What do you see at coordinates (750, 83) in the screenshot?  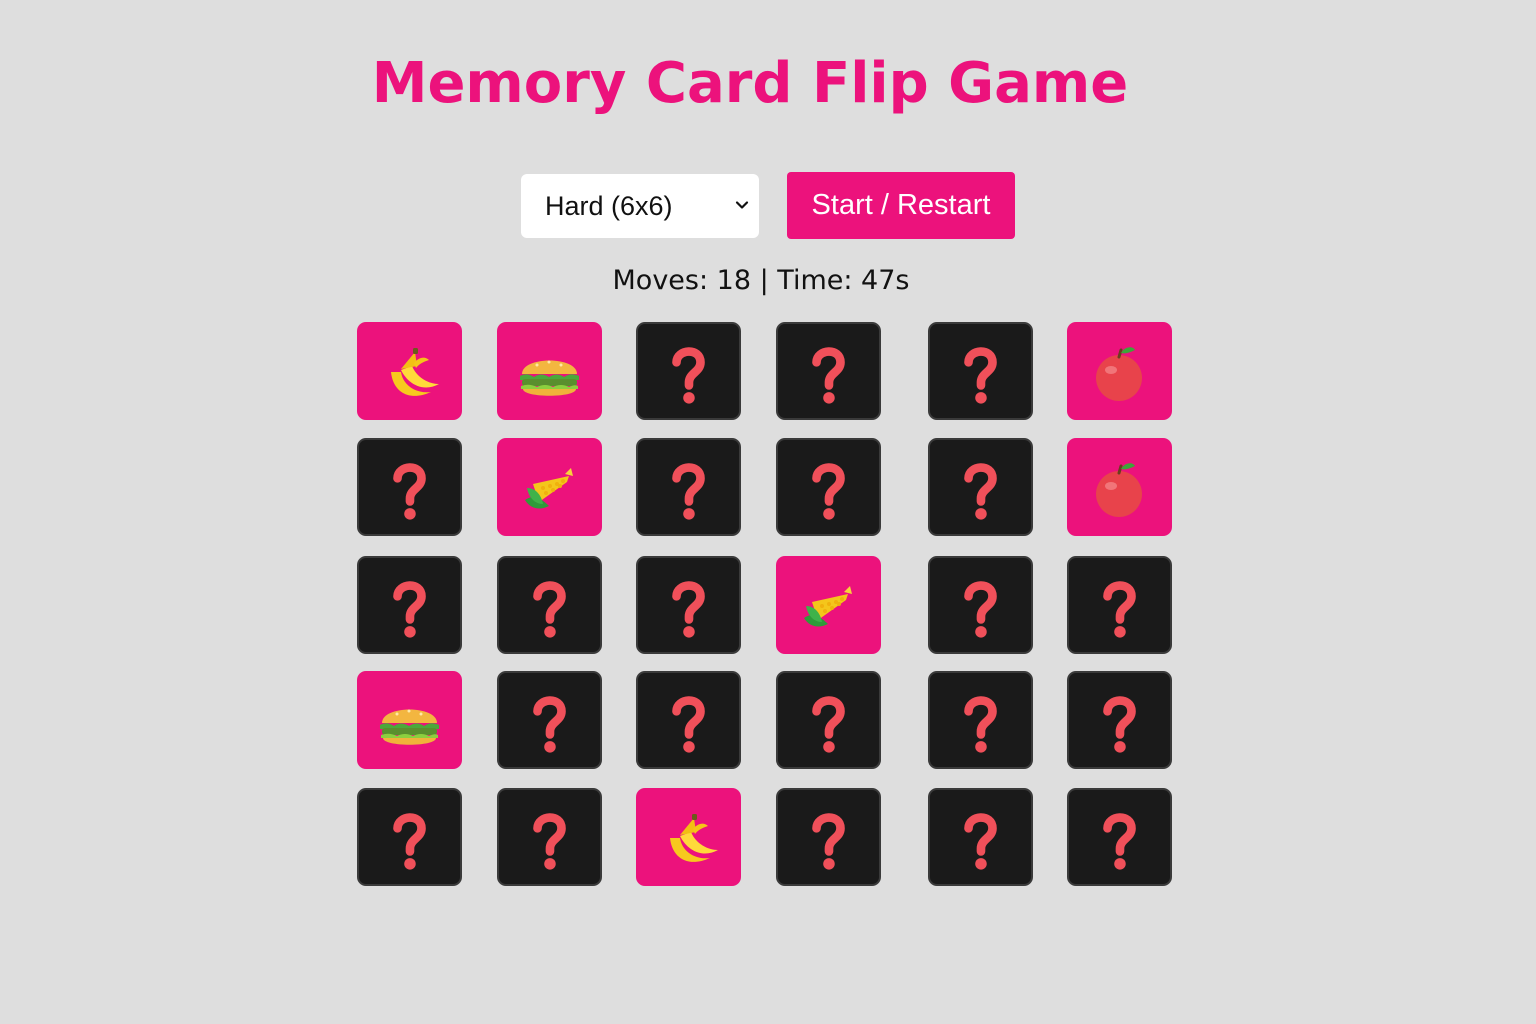 I see `page-title: Memory Card Flip Game` at bounding box center [750, 83].